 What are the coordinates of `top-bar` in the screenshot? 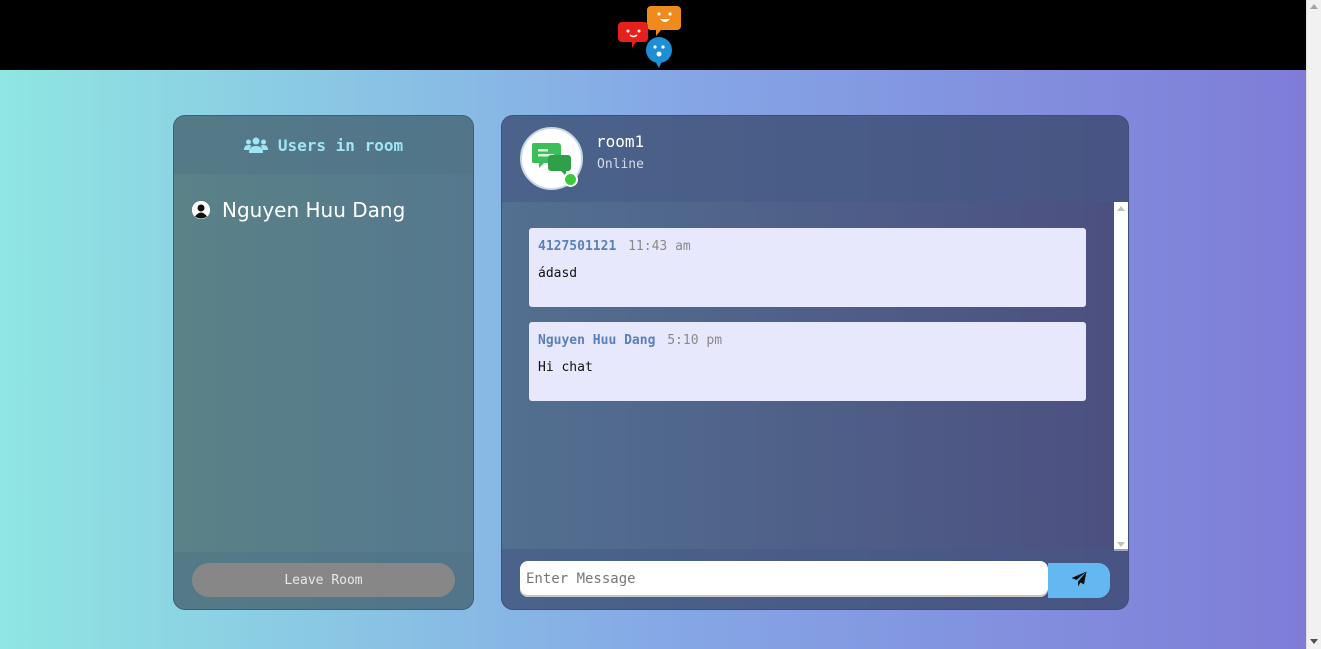 It's located at (653, 35).